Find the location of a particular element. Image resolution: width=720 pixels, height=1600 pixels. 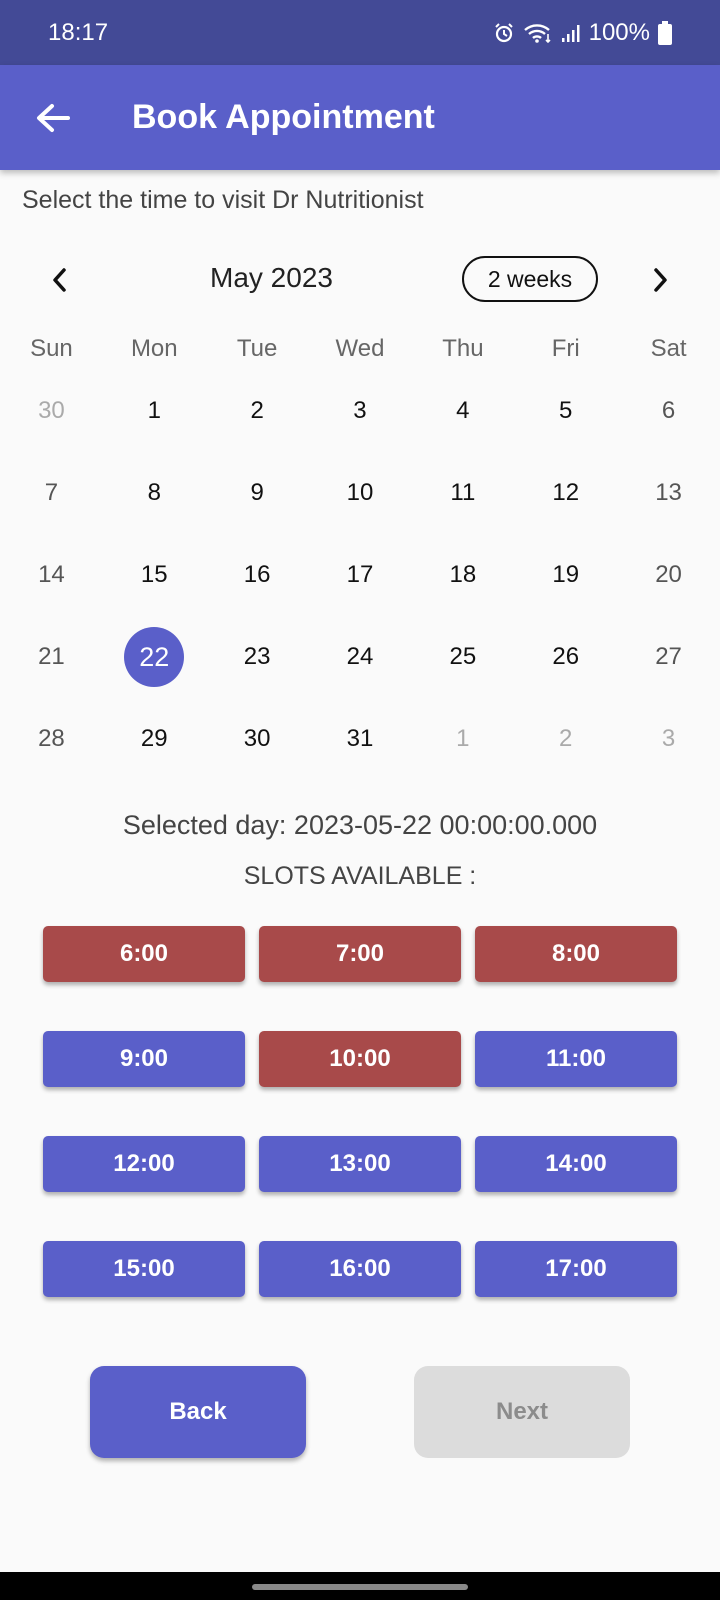

calendar-day-number: 12 is located at coordinates (566, 492).